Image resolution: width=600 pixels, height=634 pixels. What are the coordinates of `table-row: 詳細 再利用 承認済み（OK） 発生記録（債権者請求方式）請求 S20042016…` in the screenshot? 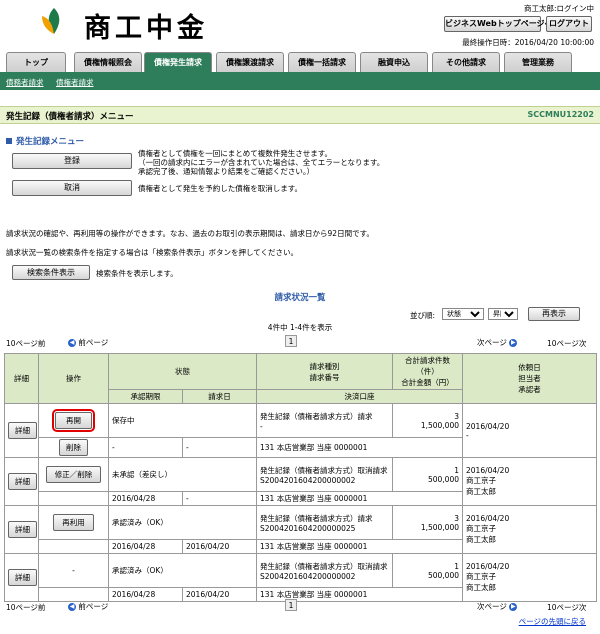 It's located at (300, 529).